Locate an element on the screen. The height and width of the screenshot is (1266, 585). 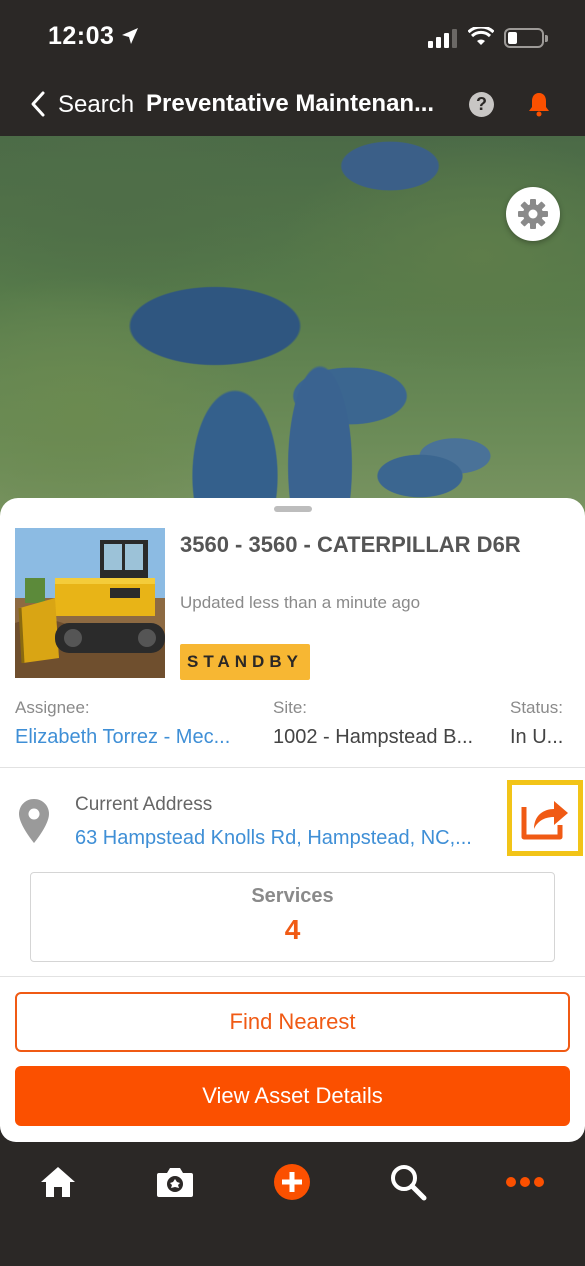
share-address-button is located at coordinates (545, 818).